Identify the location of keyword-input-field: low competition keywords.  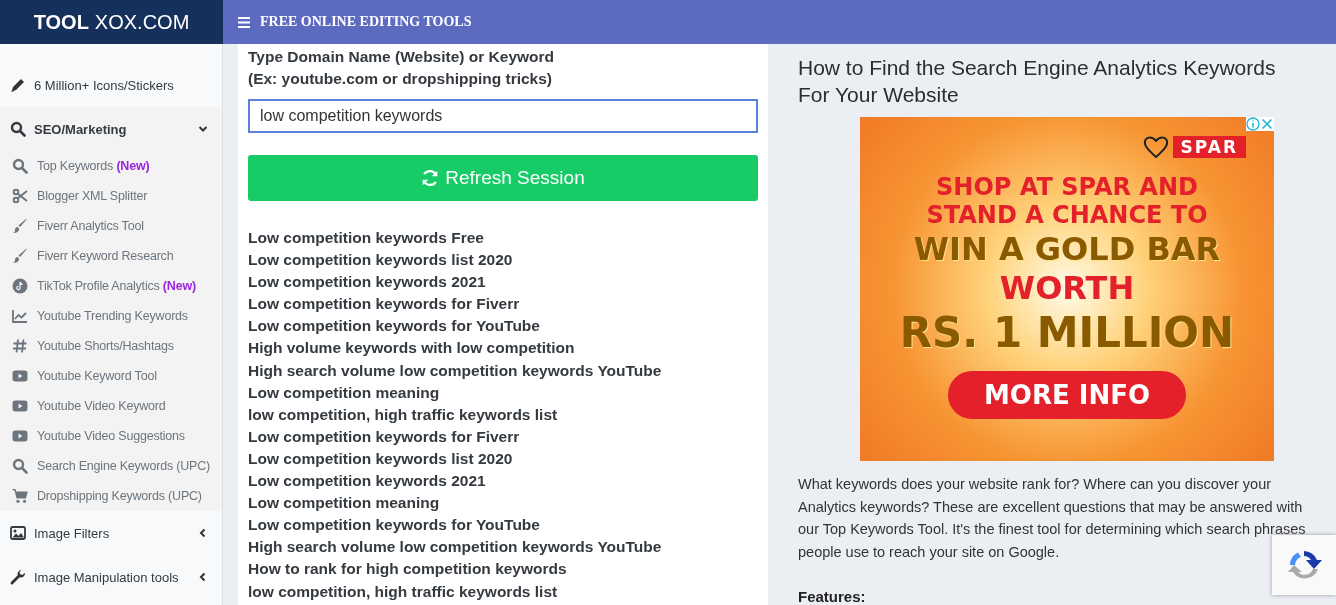
(503, 116).